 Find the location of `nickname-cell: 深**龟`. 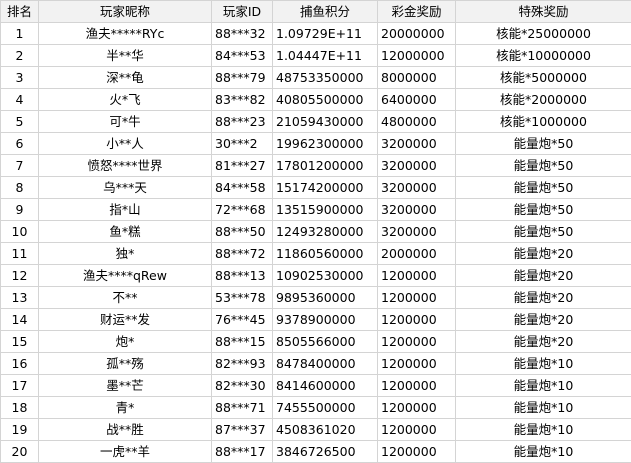

nickname-cell: 深**龟 is located at coordinates (125, 78).